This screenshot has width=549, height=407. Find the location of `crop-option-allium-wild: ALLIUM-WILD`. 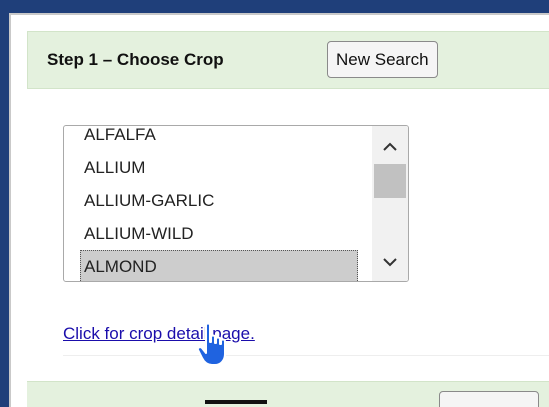

crop-option-allium-wild: ALLIUM-WILD is located at coordinates (219, 233).